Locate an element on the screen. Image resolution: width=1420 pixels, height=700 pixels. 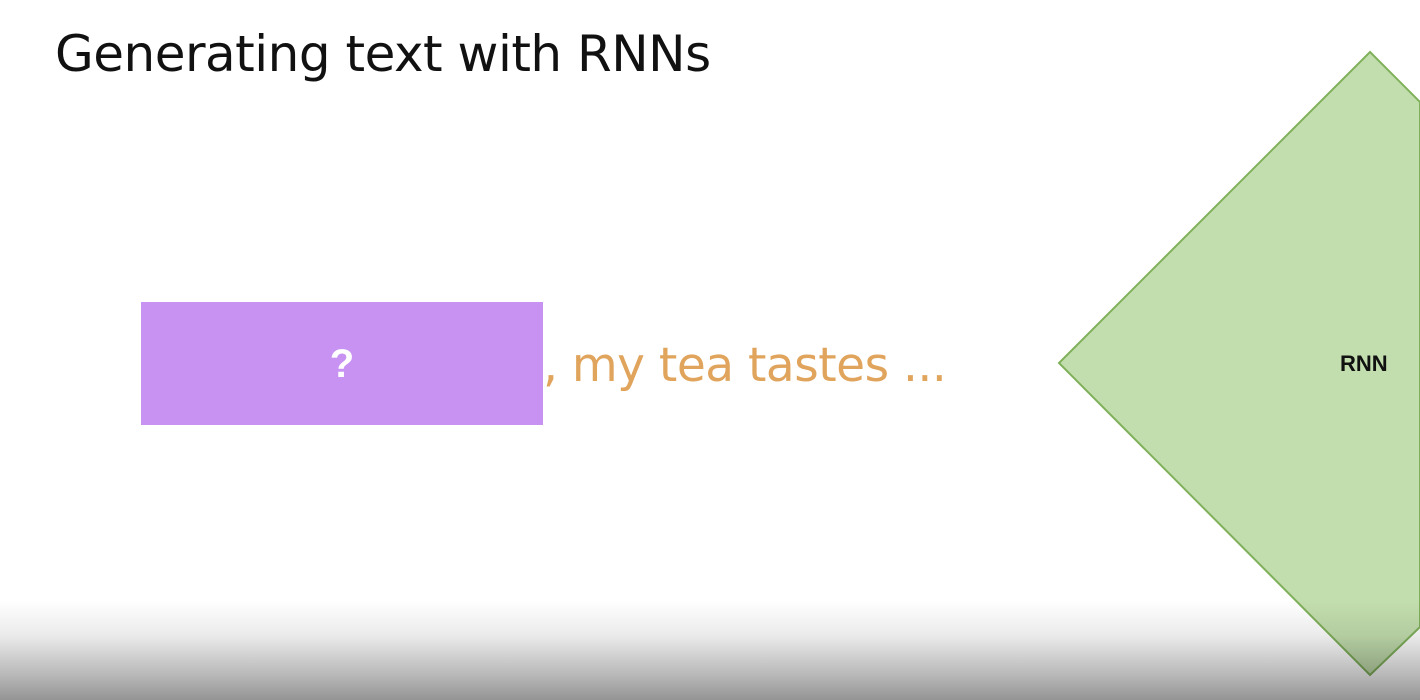
video-bottom-shade is located at coordinates (710, 650).